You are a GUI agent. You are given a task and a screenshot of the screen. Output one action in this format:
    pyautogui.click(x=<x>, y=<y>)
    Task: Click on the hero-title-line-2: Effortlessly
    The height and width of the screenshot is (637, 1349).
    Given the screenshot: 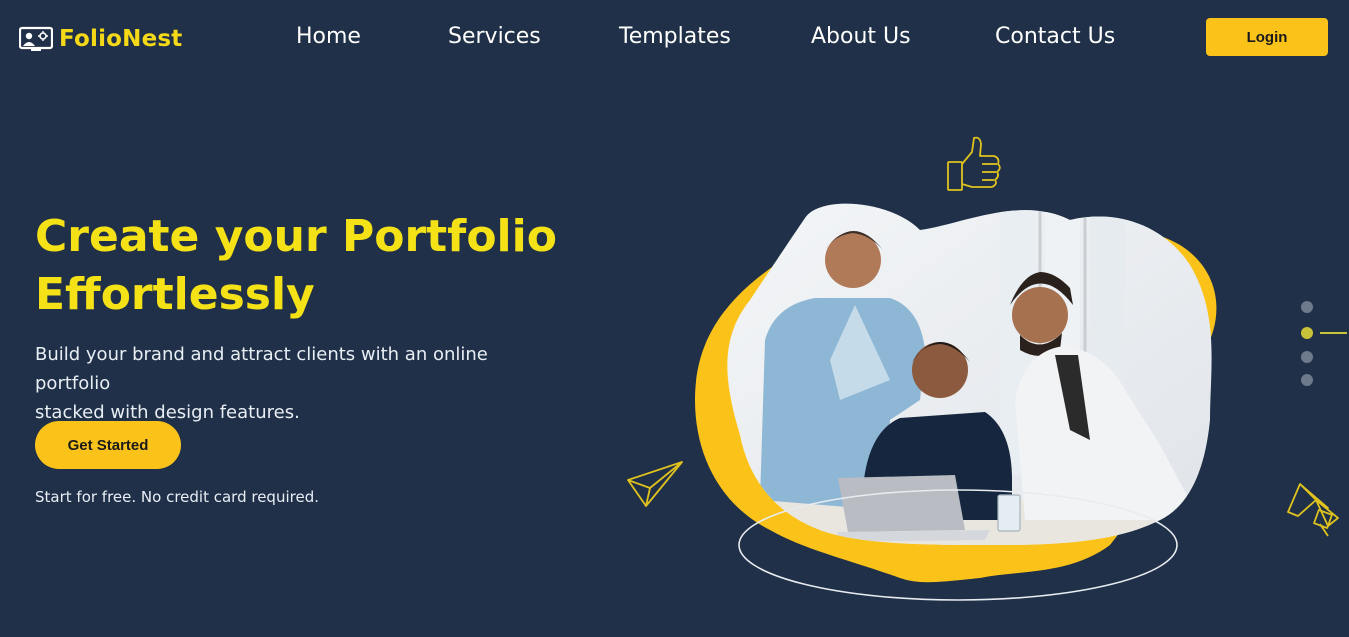 What is the action you would take?
    pyautogui.click(x=175, y=294)
    